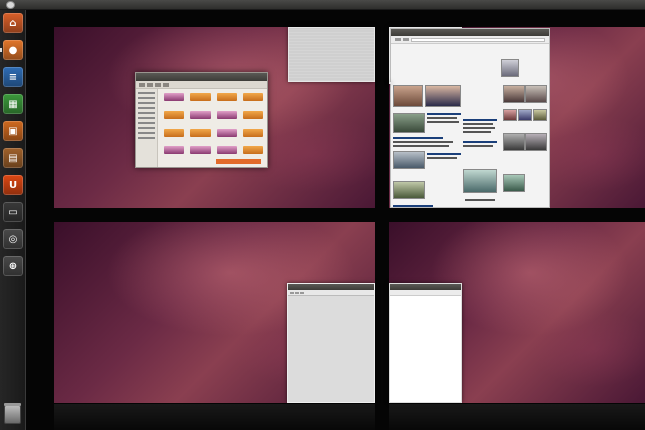 Image resolution: width=645 pixels, height=430 pixels. Describe the element at coordinates (13, 212) in the screenshot. I see `terminal-icon: ▭` at that location.